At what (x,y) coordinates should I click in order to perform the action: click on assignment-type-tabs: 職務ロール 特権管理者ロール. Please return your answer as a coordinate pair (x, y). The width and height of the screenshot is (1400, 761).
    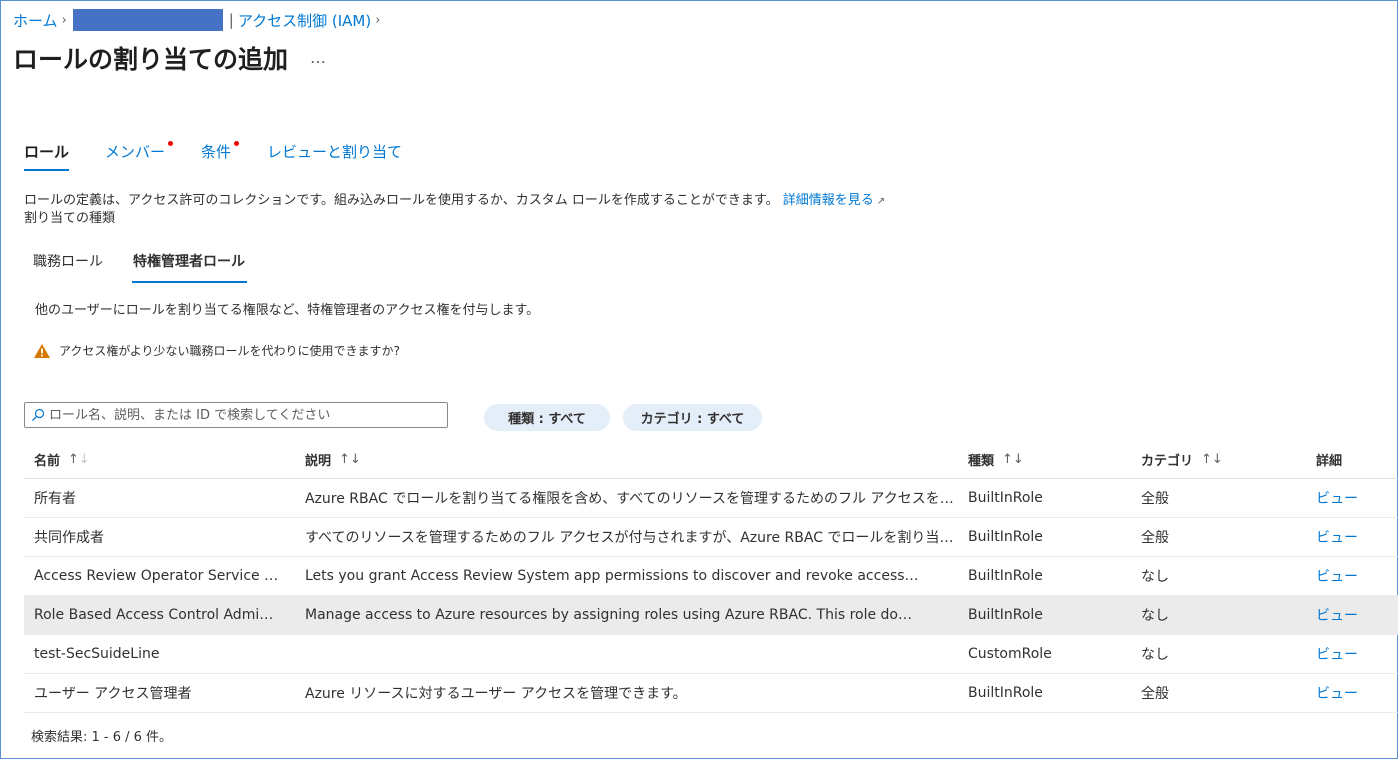
    Looking at the image, I should click on (154, 267).